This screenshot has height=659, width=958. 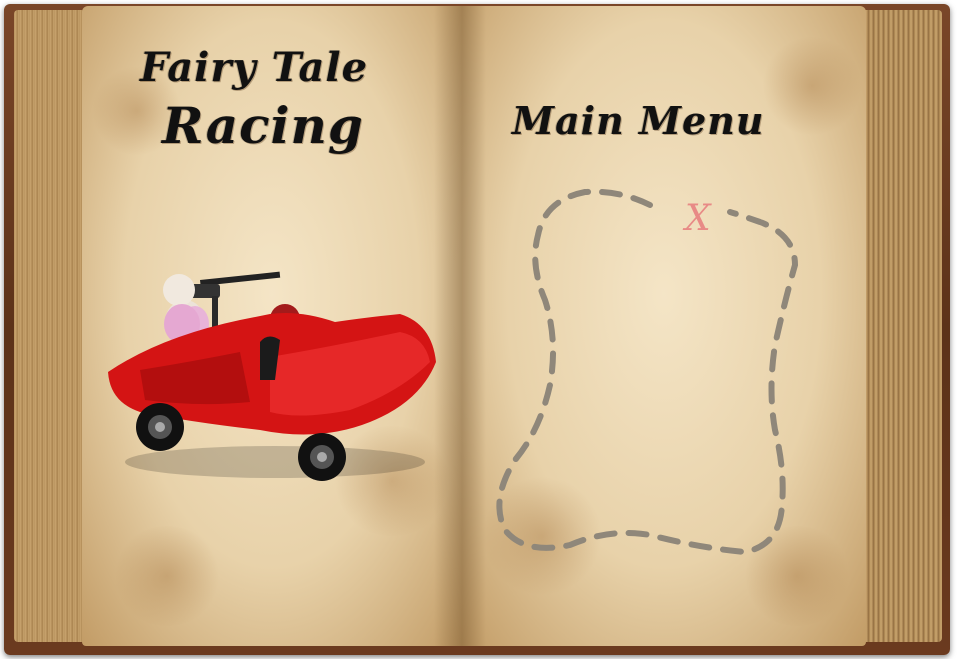 I want to click on race-car-illustration, so click(x=272, y=376).